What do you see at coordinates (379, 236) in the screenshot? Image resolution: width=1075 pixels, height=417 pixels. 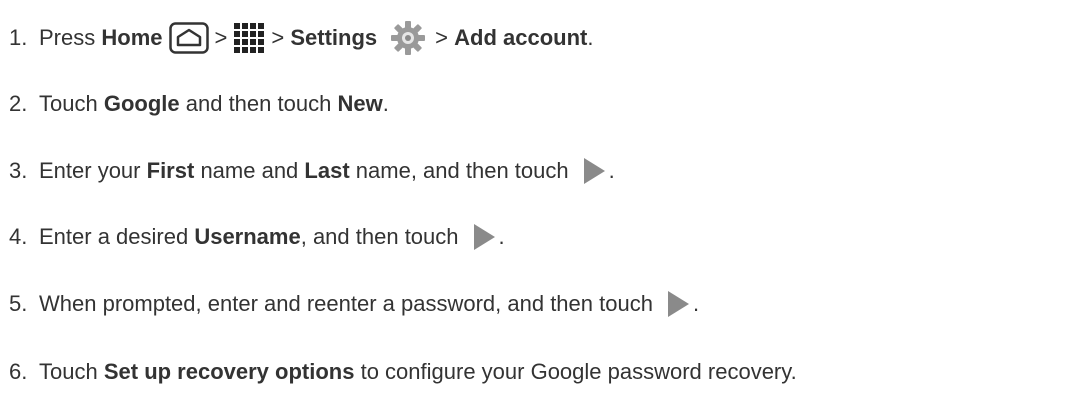 I see `step-text: , and then touch` at bounding box center [379, 236].